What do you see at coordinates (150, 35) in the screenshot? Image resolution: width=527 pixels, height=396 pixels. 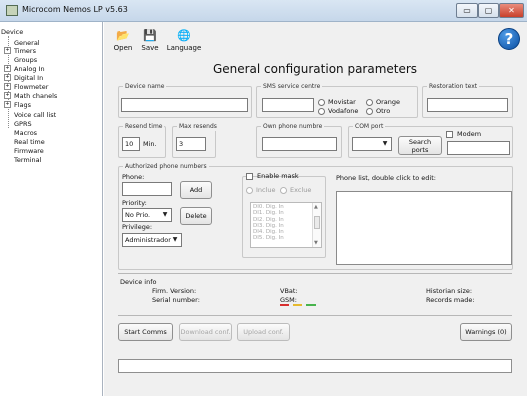 I see `floppy-disk-icon: 💾` at bounding box center [150, 35].